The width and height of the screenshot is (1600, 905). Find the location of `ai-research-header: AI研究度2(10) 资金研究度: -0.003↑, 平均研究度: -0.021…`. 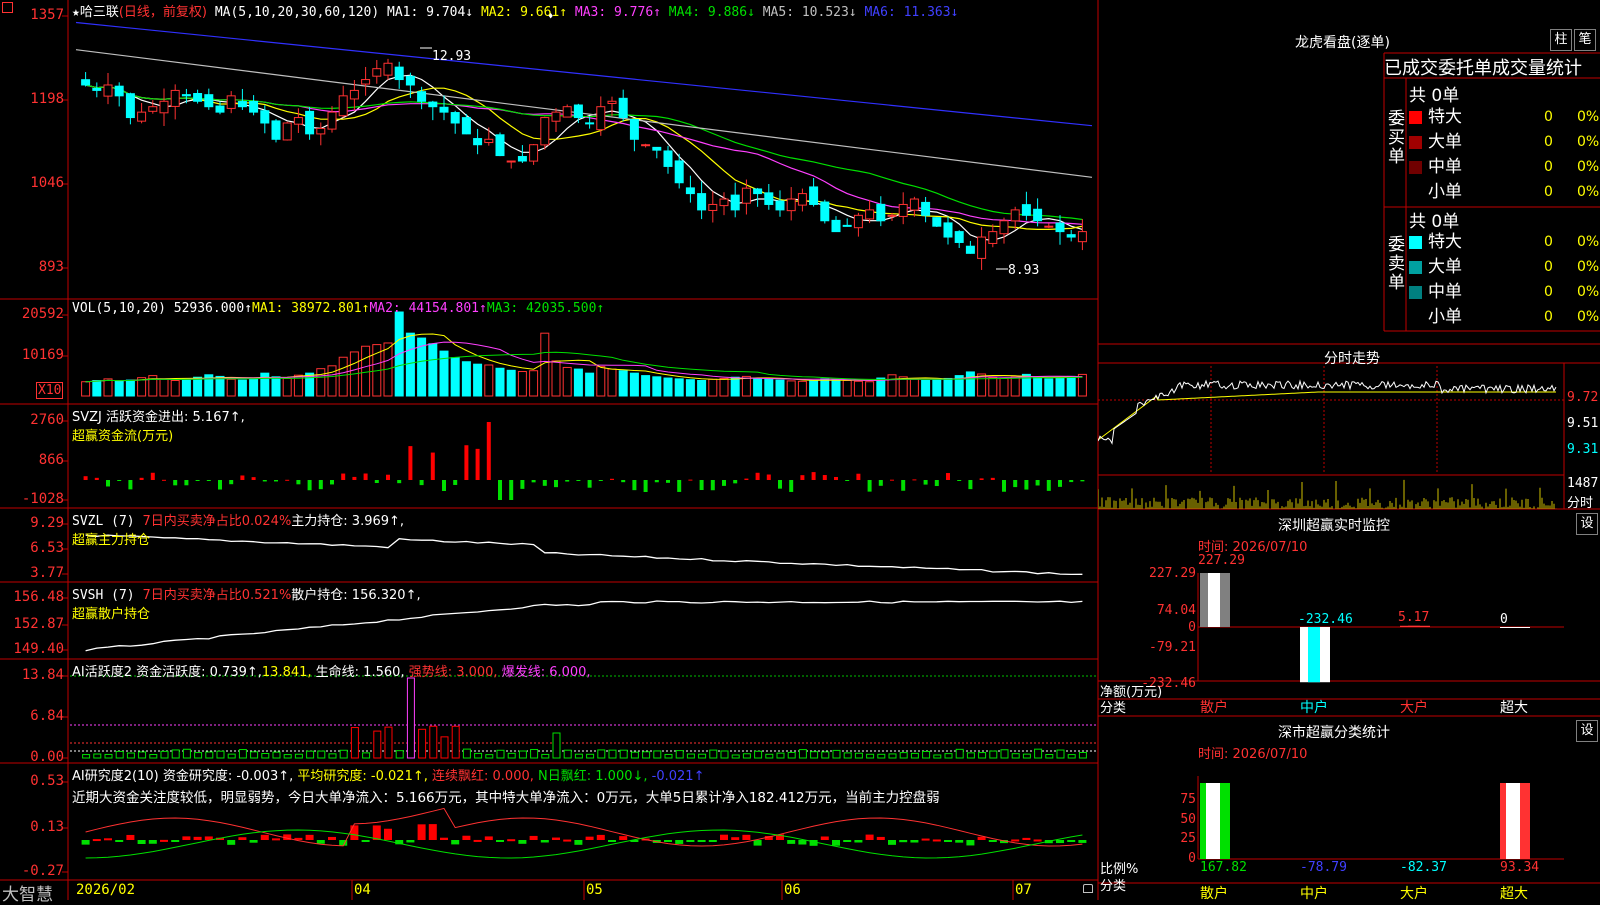

ai-research-header: AI研究度2(10) 资金研究度: -0.003↑, 平均研究度: -0.021… is located at coordinates (506, 785).